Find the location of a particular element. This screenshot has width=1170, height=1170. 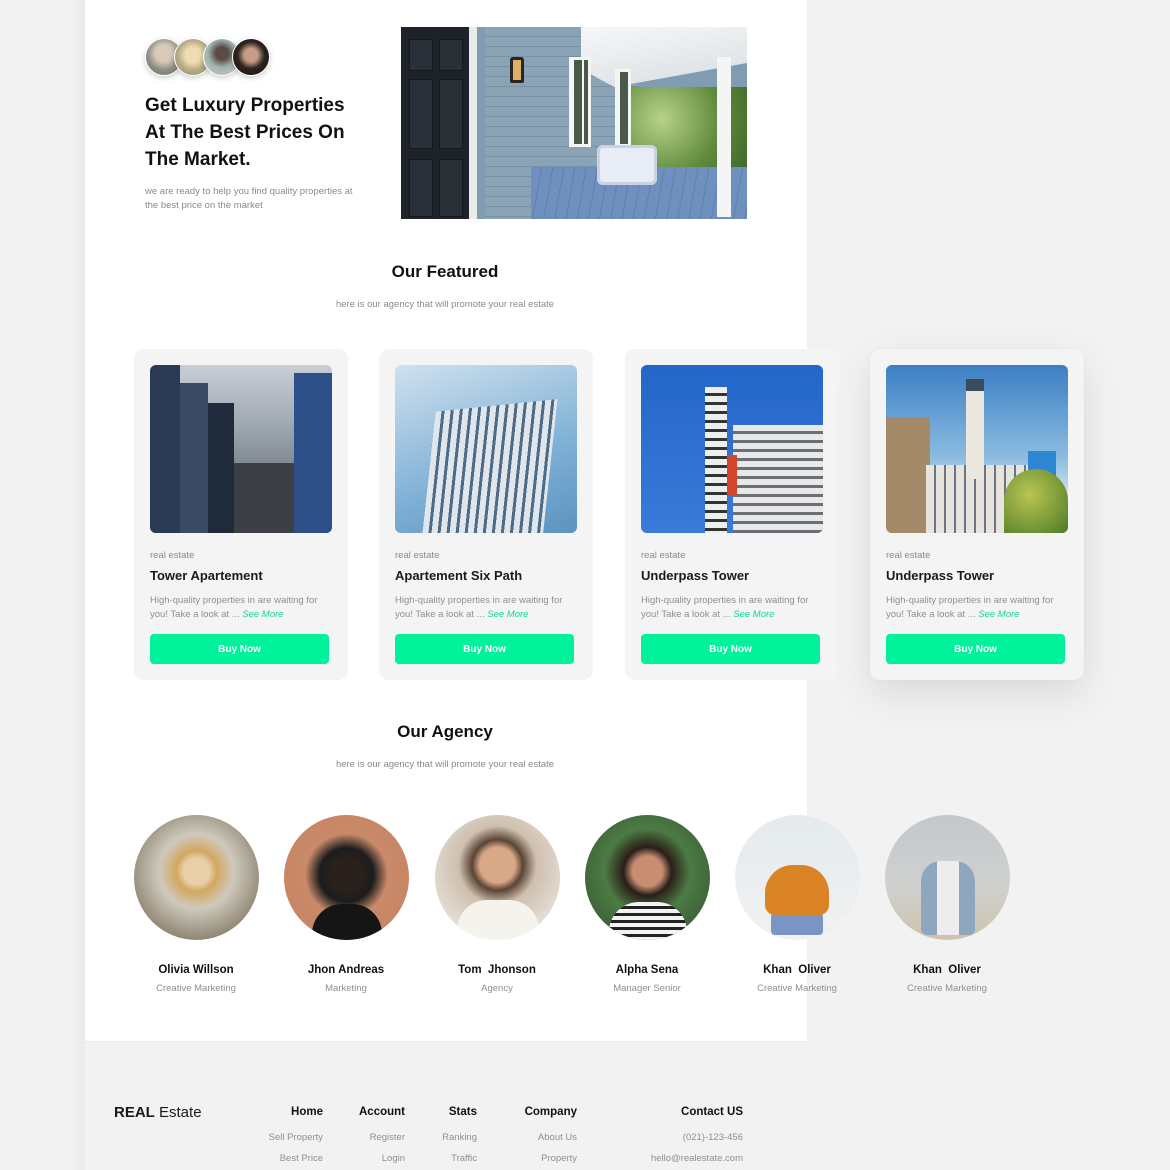

footer-heading: Stats is located at coordinates (451, 1112).